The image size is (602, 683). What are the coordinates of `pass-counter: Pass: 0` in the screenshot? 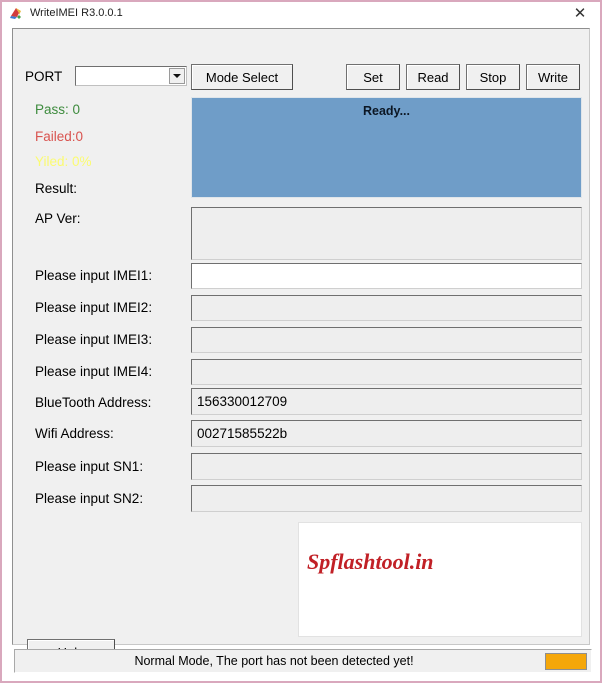 It's located at (58, 109).